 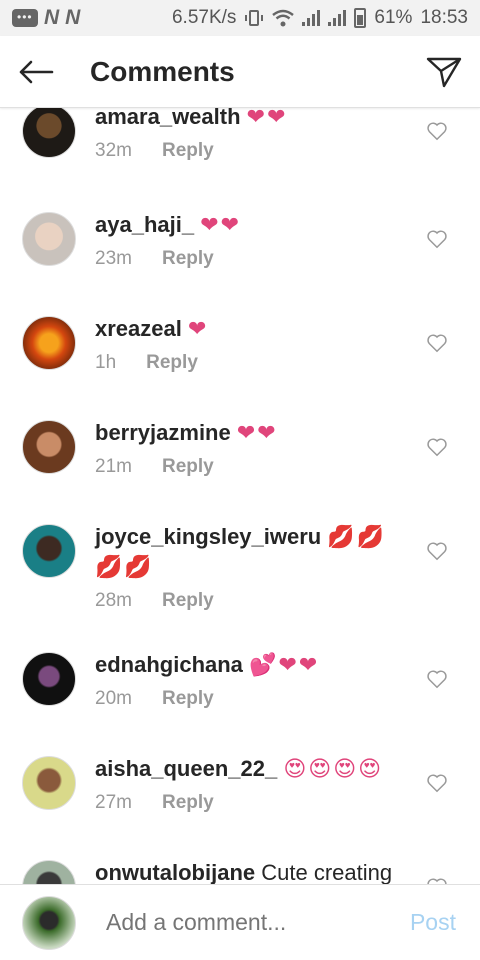 I want to click on comment-username: berryjazmine, so click(x=163, y=432).